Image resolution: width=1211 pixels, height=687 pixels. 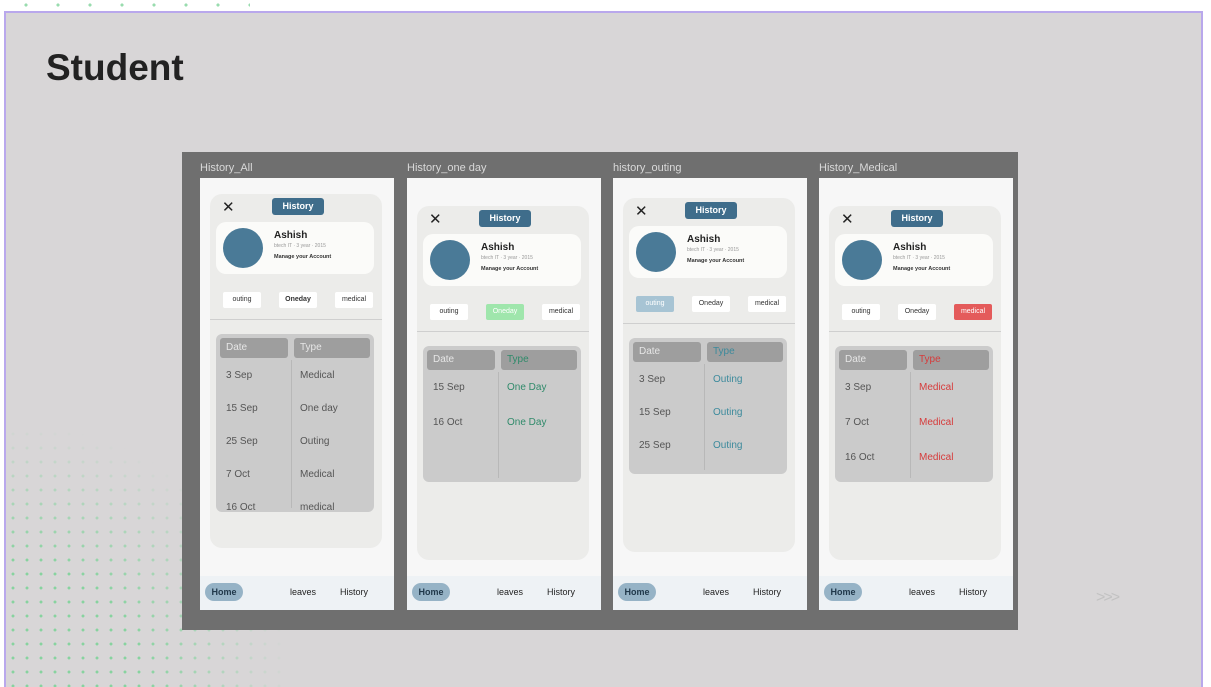 What do you see at coordinates (647, 168) in the screenshot?
I see `frame-label: history_outing` at bounding box center [647, 168].